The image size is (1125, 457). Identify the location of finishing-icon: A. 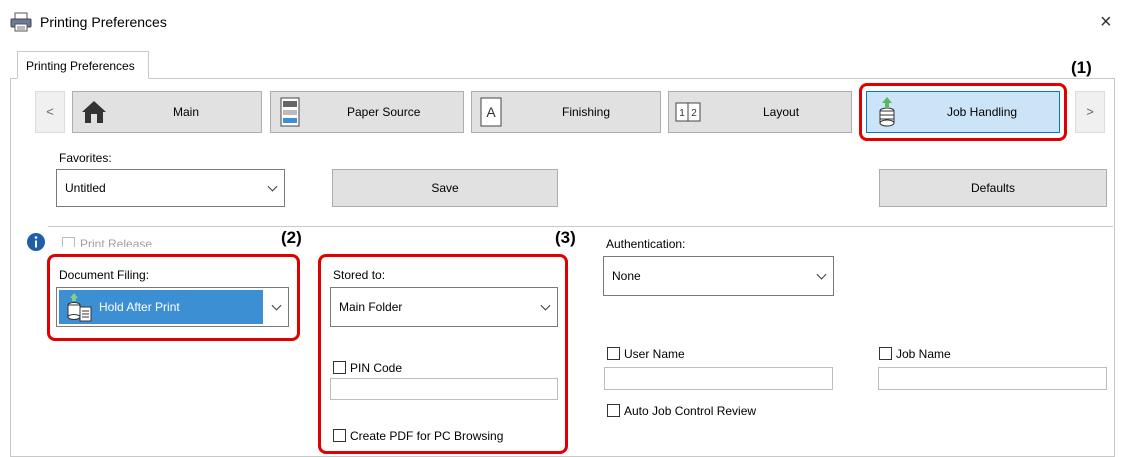
(491, 113).